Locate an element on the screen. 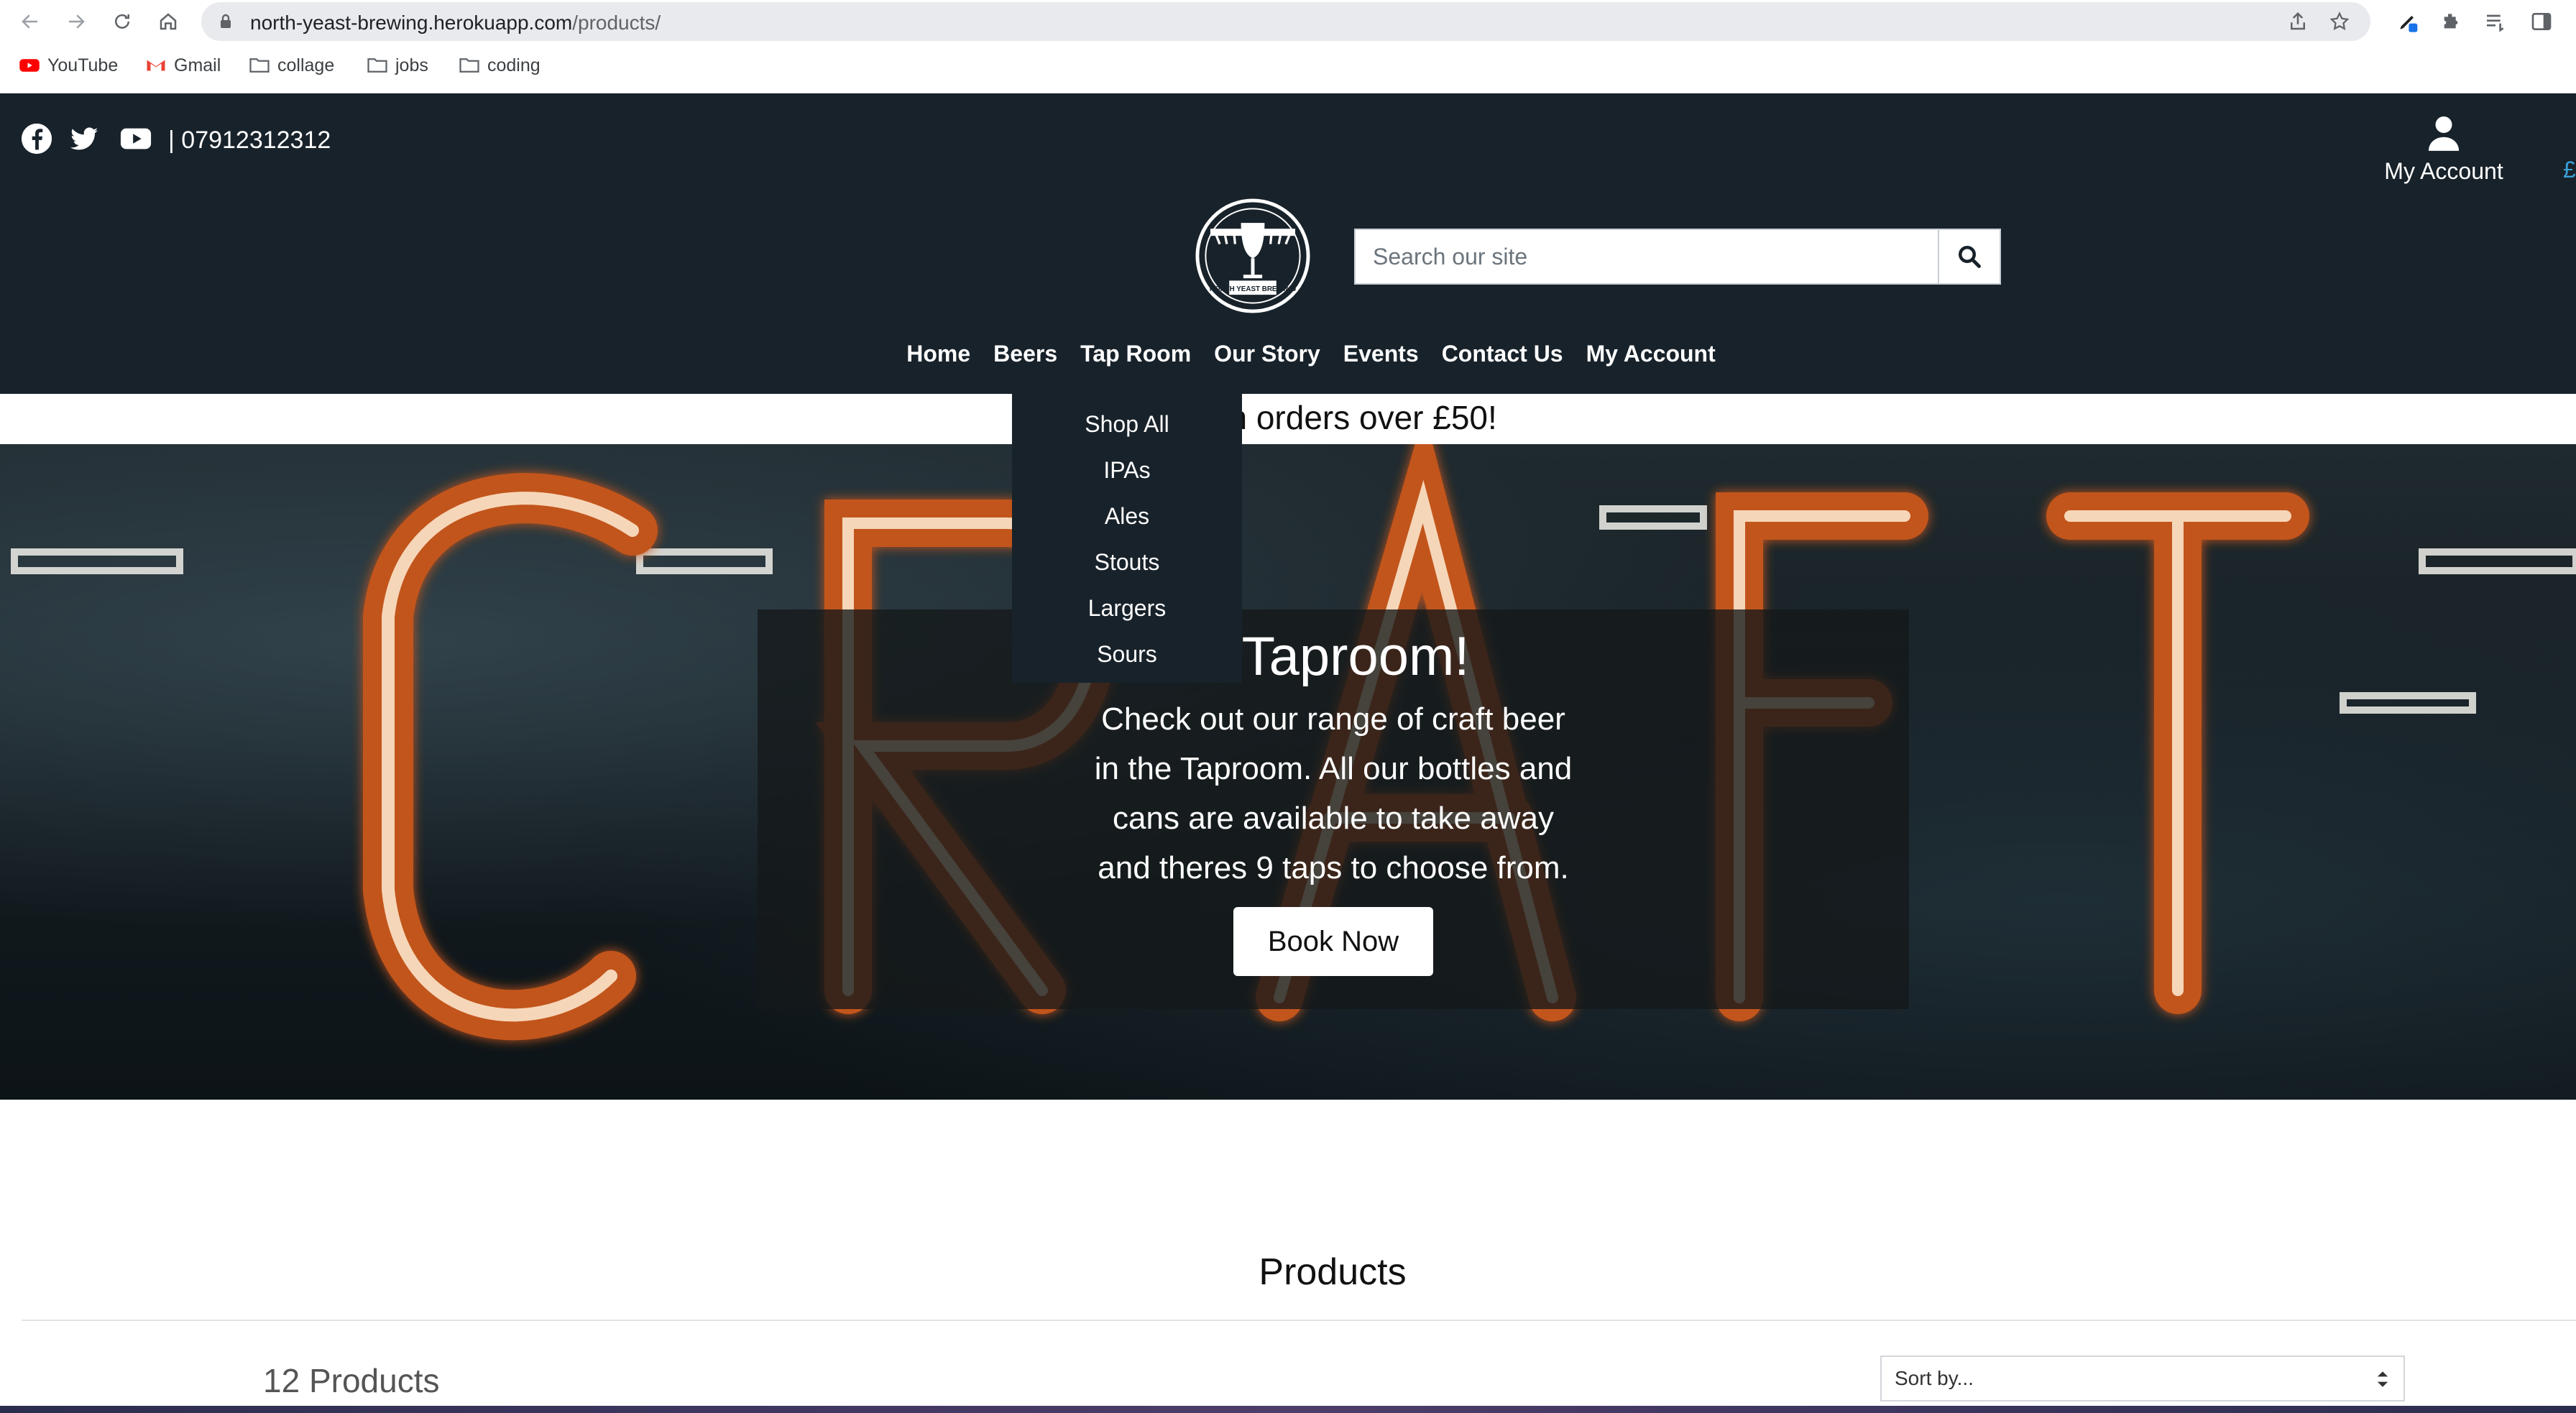 This screenshot has height=1413, width=2576. lock-icon is located at coordinates (226, 21).